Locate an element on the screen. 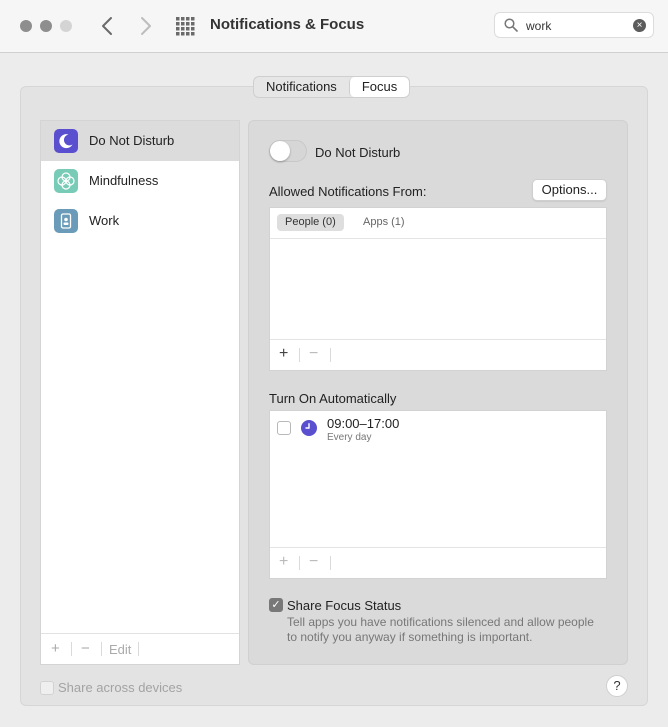 Image resolution: width=668 pixels, height=727 pixels. focus-item-label: Mindfulness is located at coordinates (124, 180).